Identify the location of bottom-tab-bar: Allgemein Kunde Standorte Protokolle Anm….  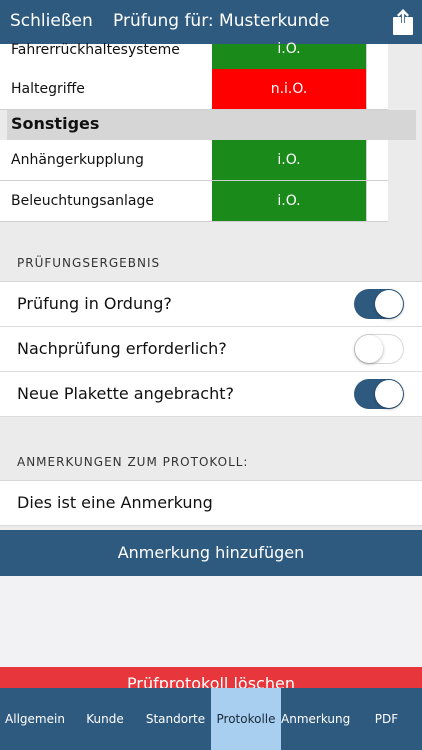
(211, 719).